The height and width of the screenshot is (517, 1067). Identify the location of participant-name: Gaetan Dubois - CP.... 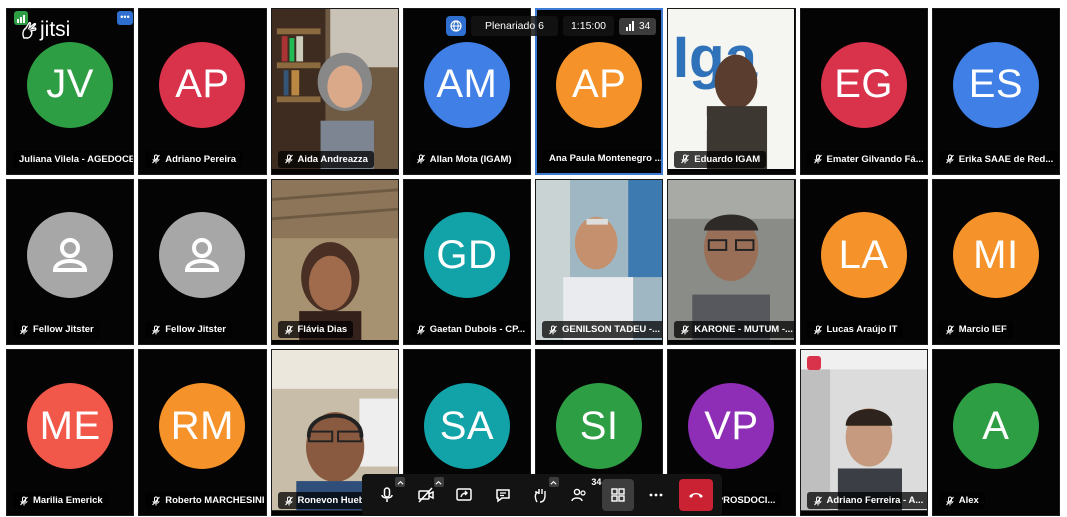
(469, 330).